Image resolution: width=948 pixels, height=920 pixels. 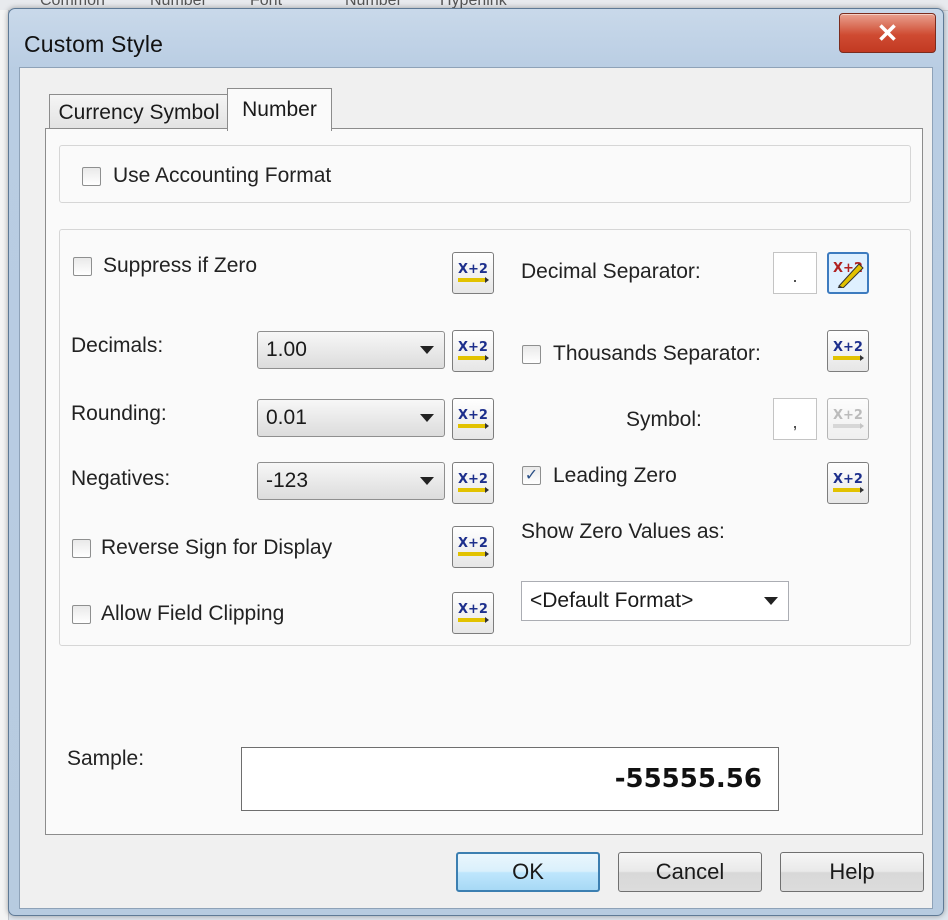 I want to click on tab-currency-symbol-label: Currency Symbol, so click(x=139, y=112).